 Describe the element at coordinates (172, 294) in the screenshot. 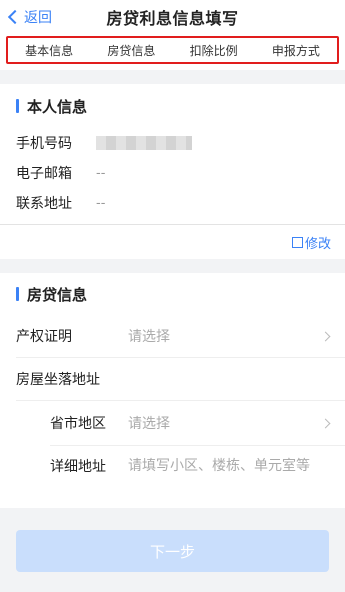

I see `loan-info-header: 房贷信息` at that location.